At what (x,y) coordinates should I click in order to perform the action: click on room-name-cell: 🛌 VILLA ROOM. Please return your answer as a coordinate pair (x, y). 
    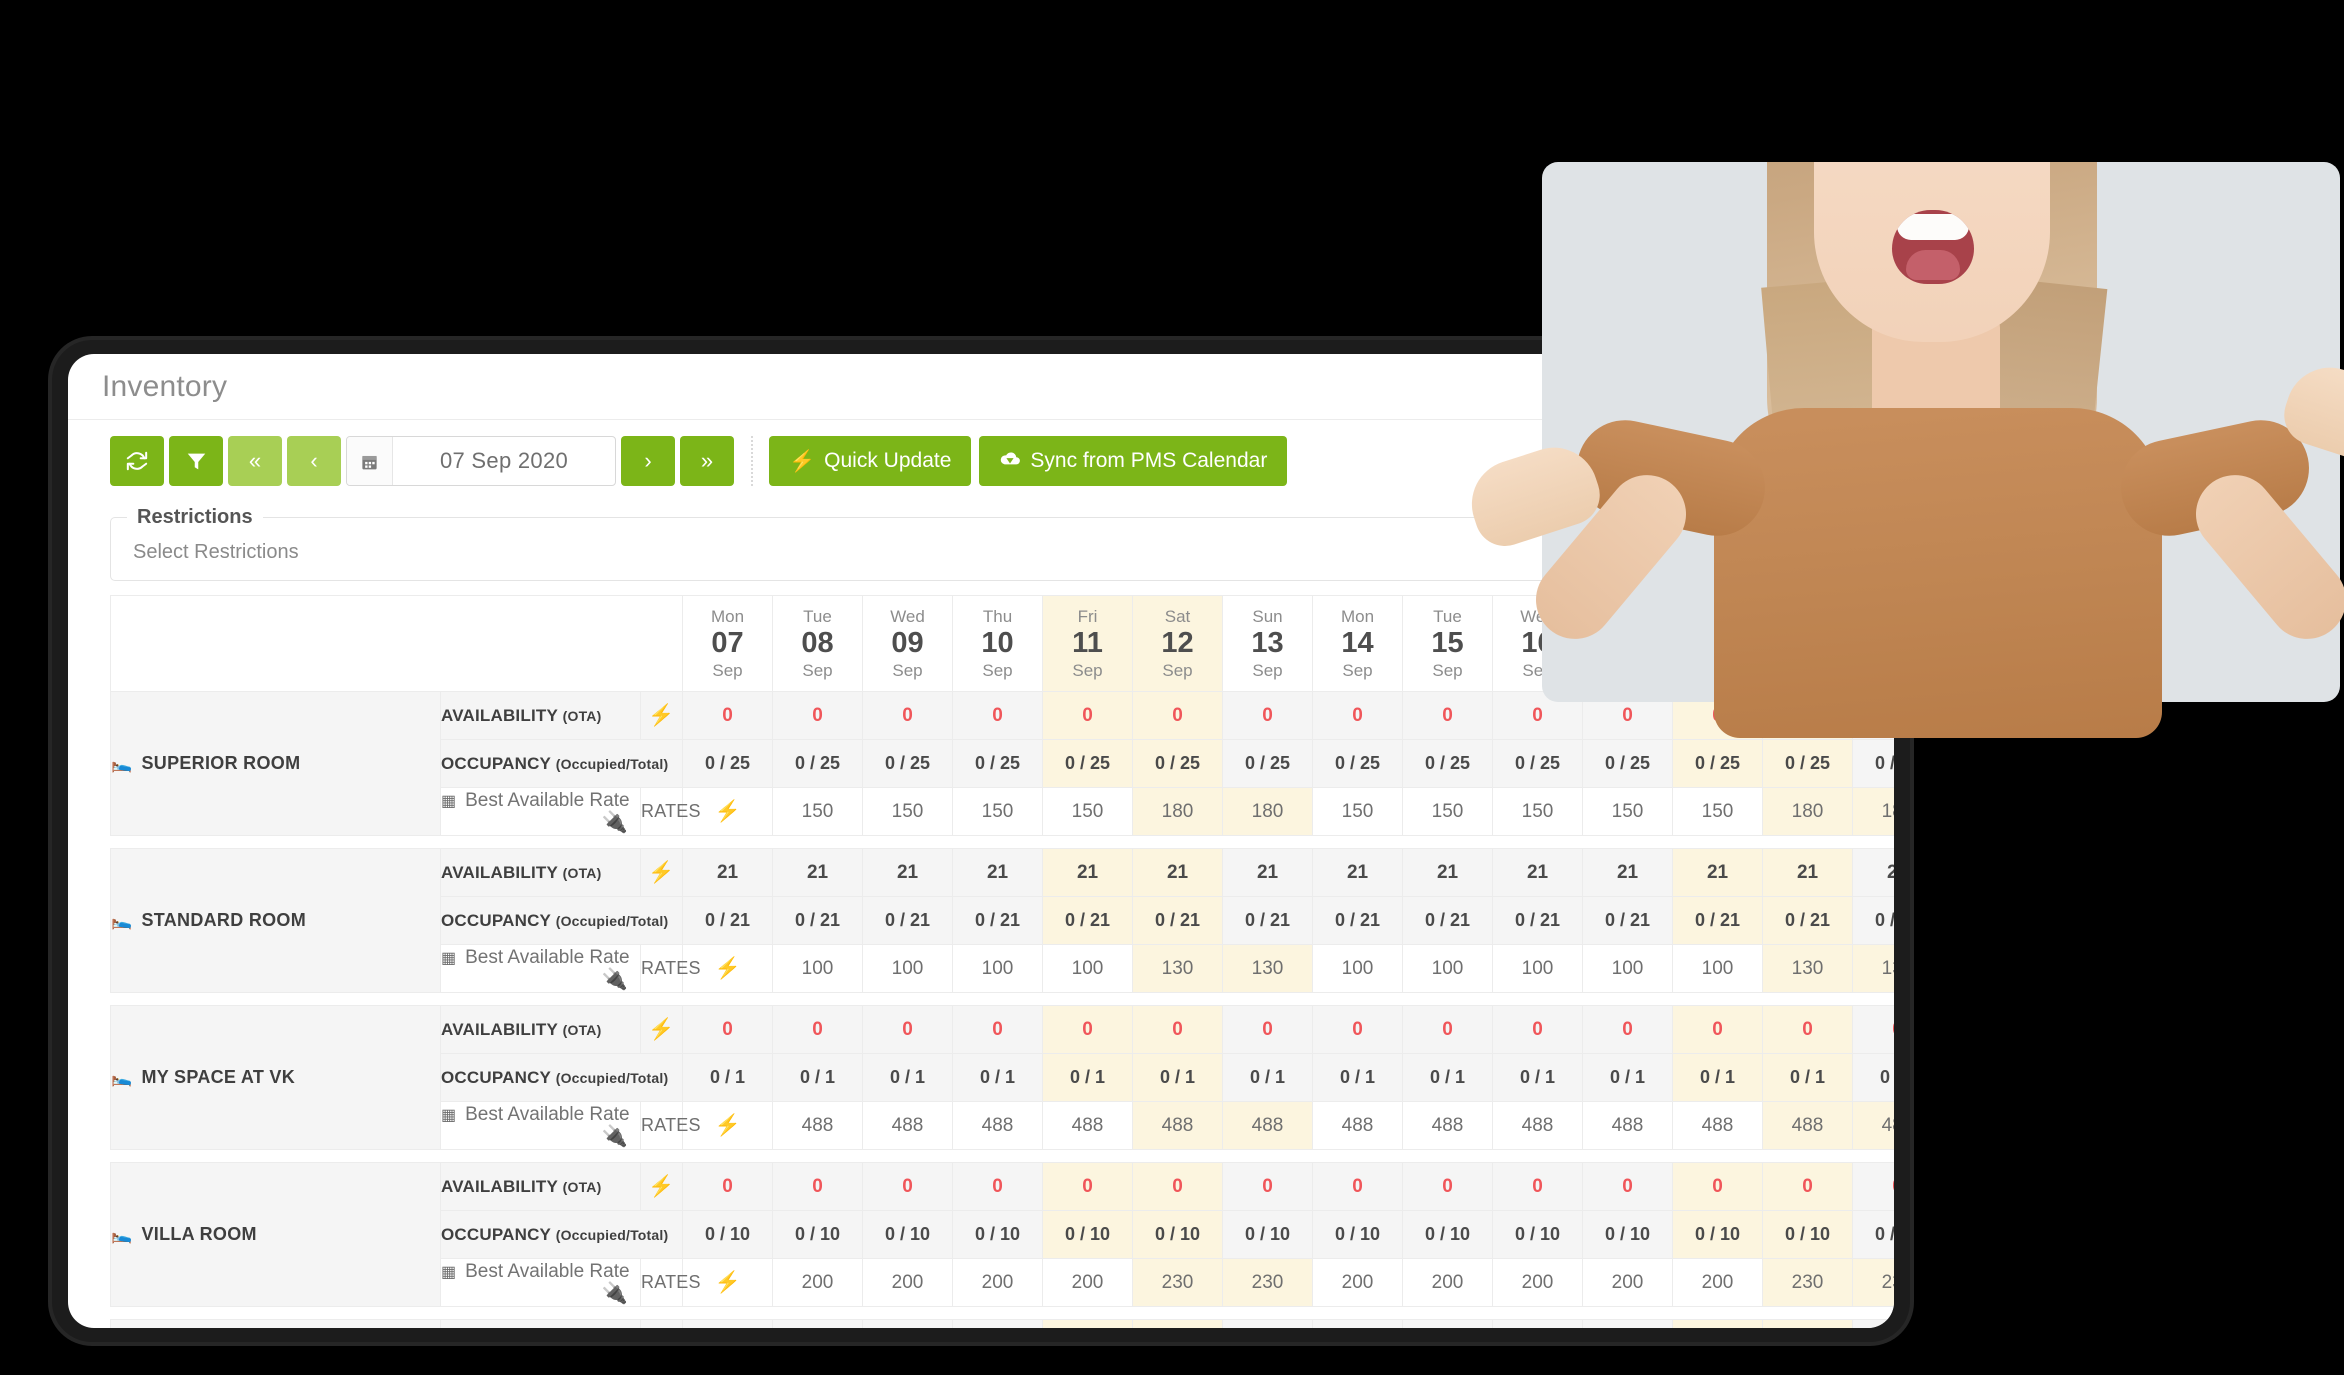
    Looking at the image, I should click on (275, 1234).